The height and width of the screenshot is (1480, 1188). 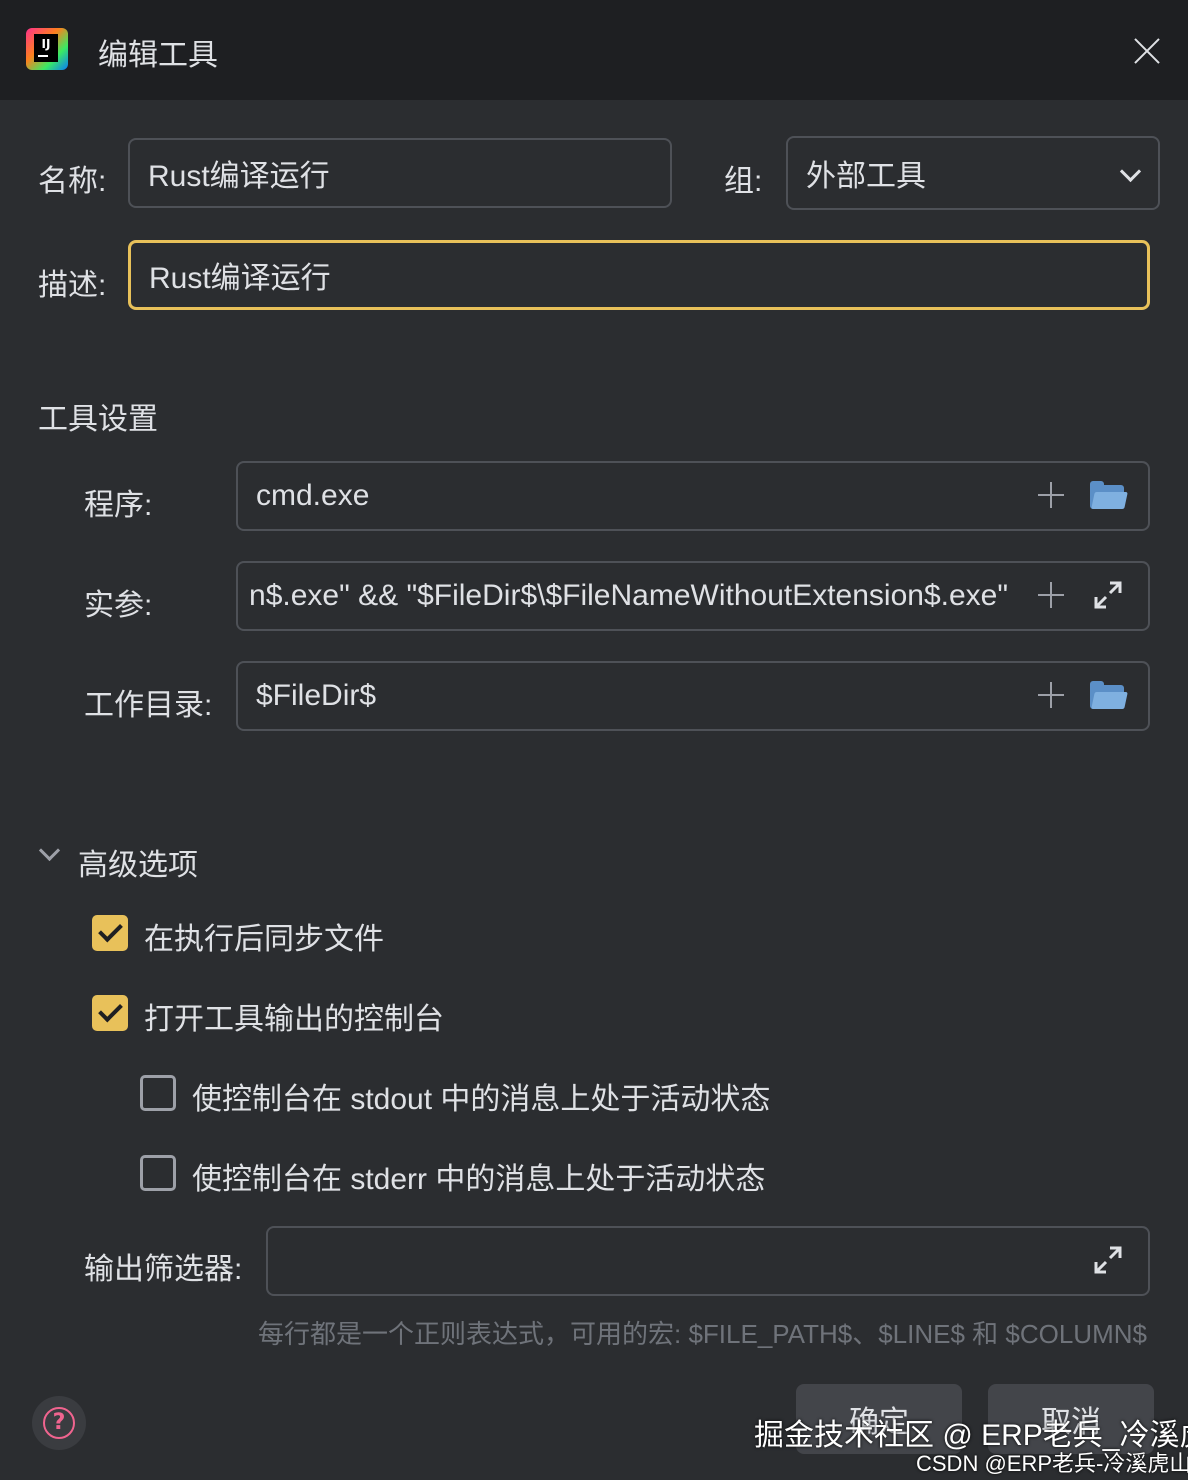 I want to click on workdir-input: $FileDir$, so click(x=693, y=696).